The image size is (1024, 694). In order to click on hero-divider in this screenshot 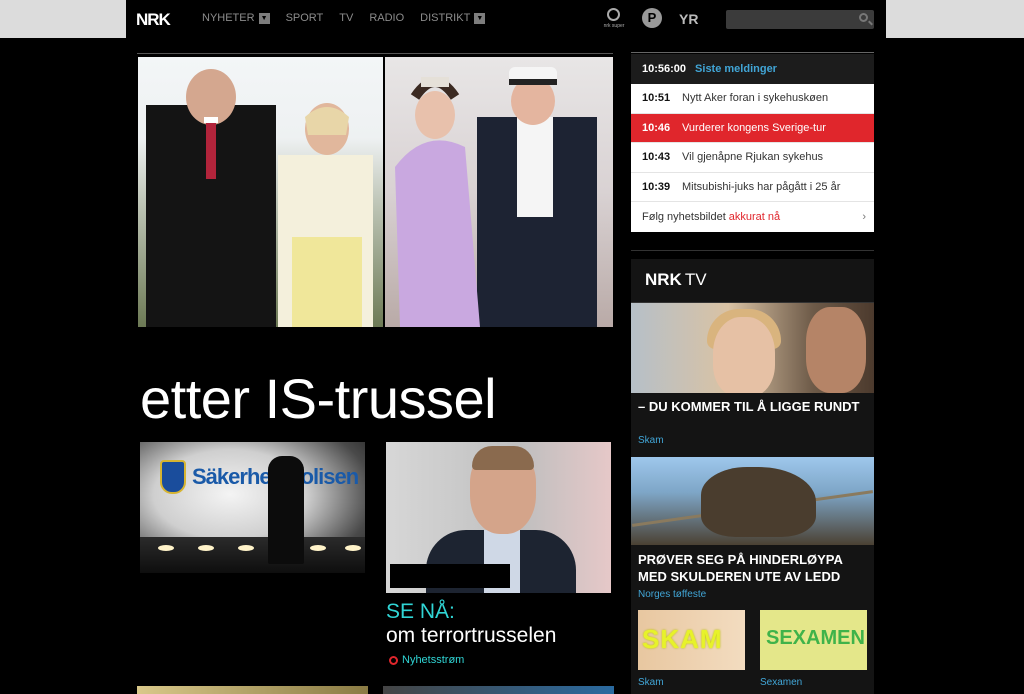, I will do `click(375, 53)`.